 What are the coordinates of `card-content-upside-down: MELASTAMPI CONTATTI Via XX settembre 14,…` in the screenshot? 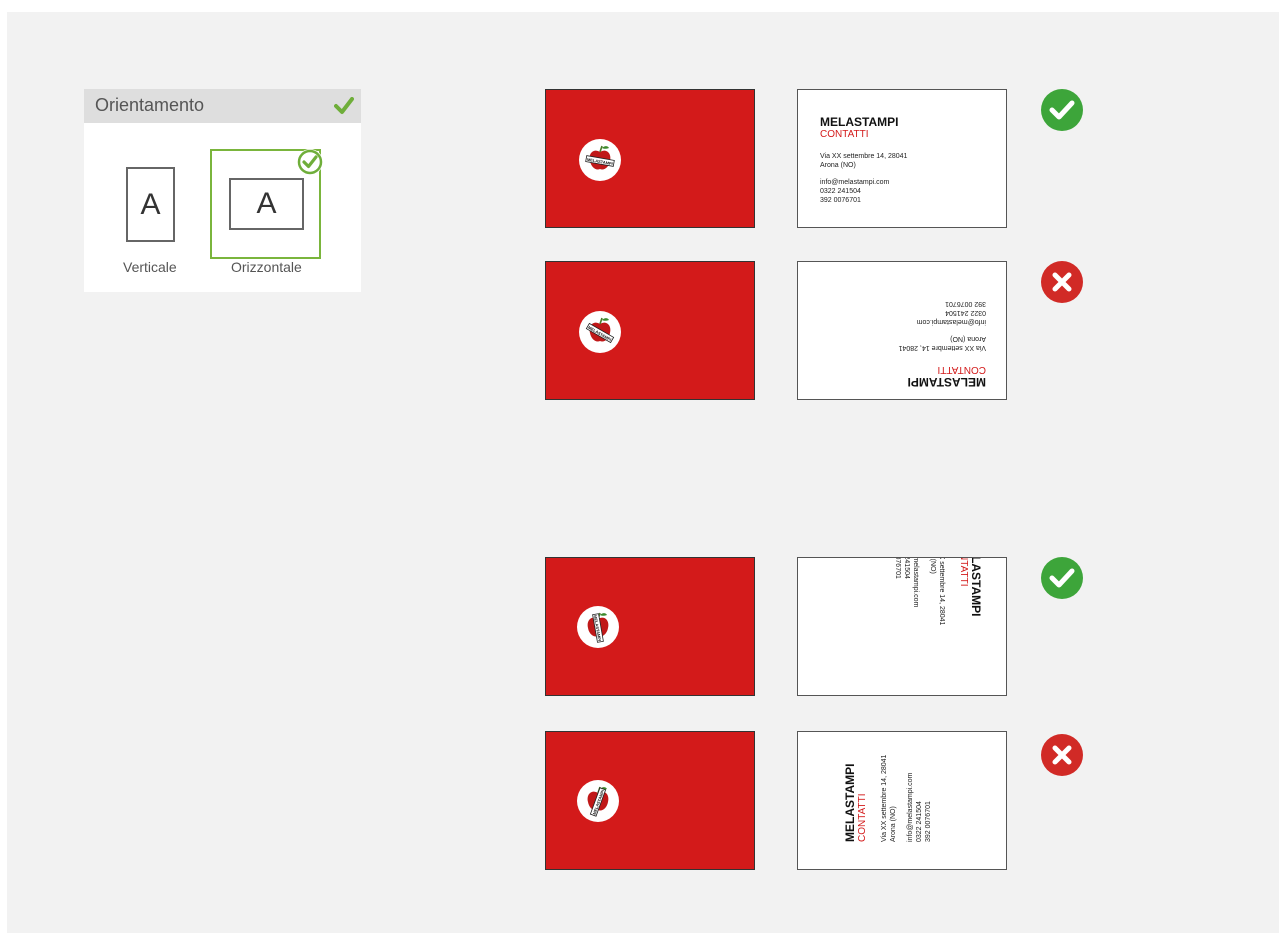 It's located at (903, 338).